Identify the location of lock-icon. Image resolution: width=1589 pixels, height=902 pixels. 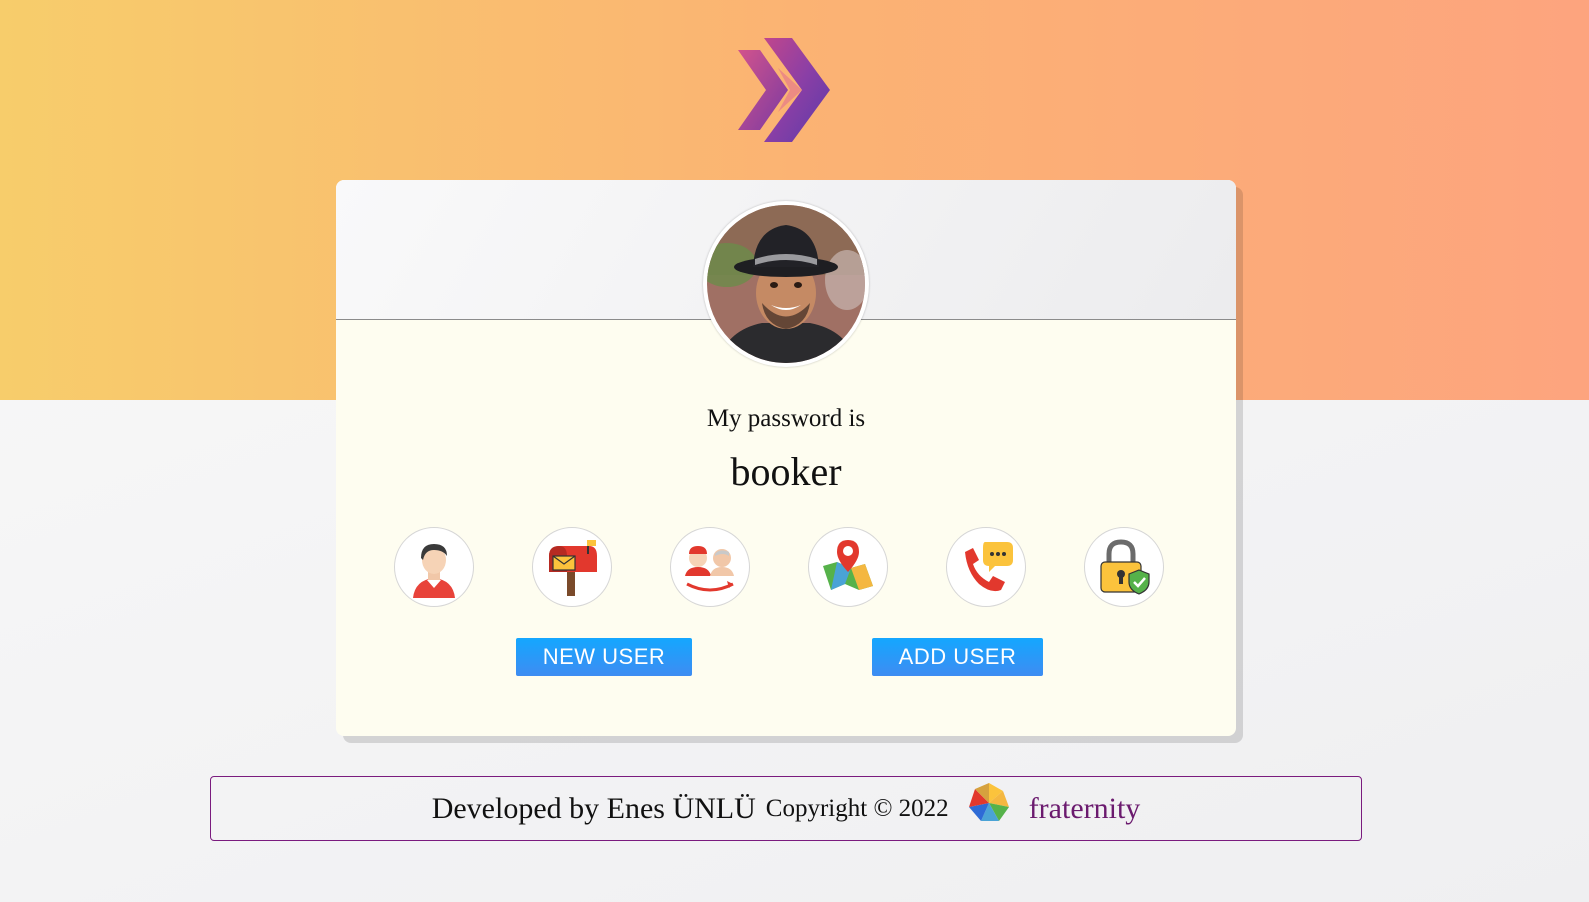
(1125, 567).